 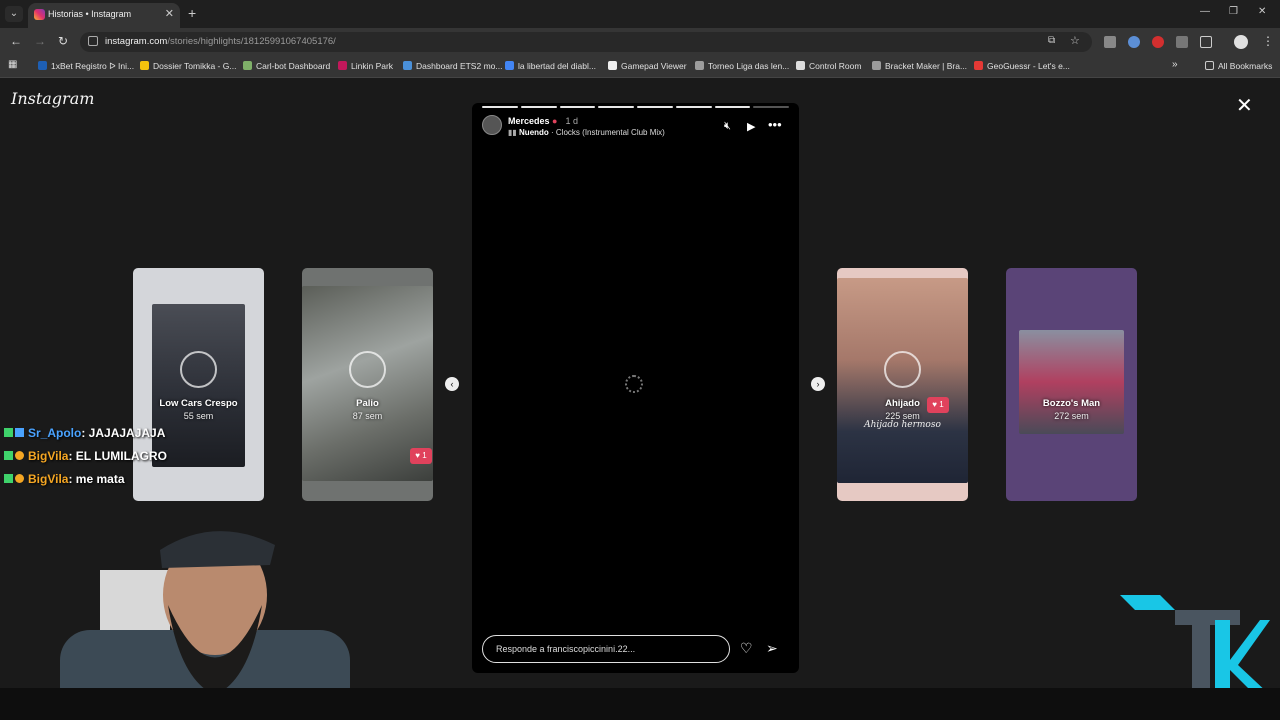 I want to click on apps-grid-icon: ▦, so click(x=12, y=64).